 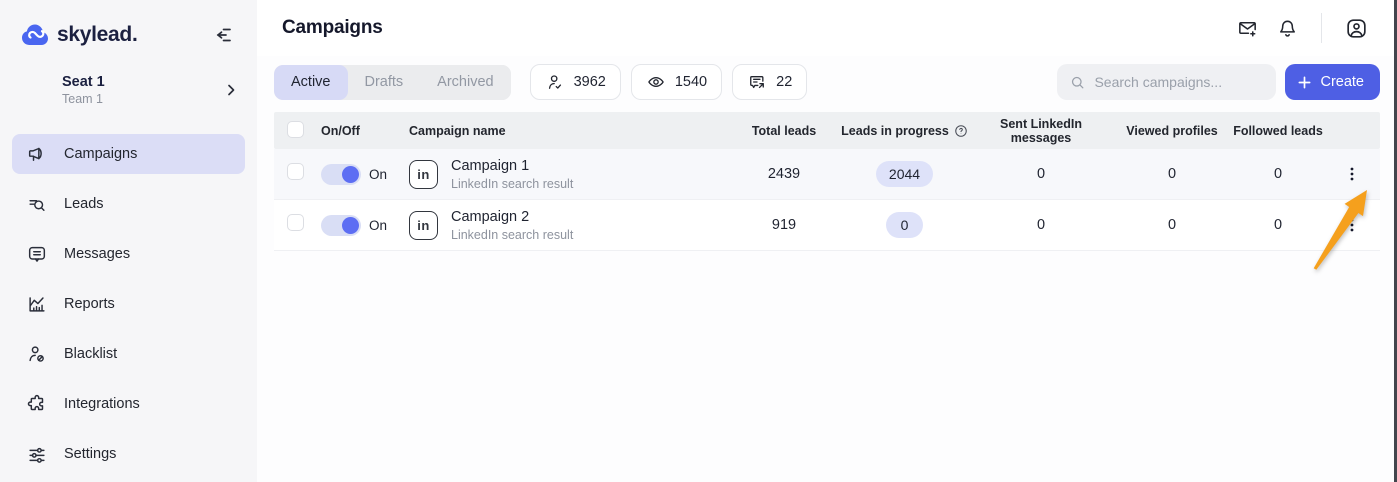 What do you see at coordinates (35, 34) in the screenshot?
I see `skylead-cloud-icon` at bounding box center [35, 34].